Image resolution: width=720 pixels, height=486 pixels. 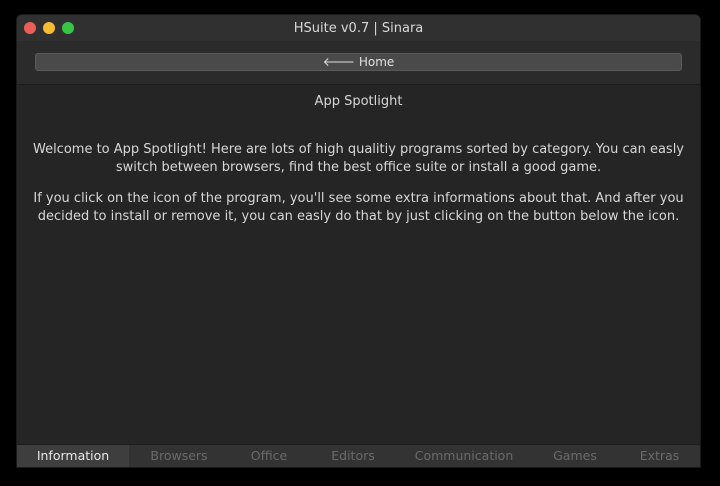 What do you see at coordinates (464, 456) in the screenshot?
I see `tab-communication: Communication` at bounding box center [464, 456].